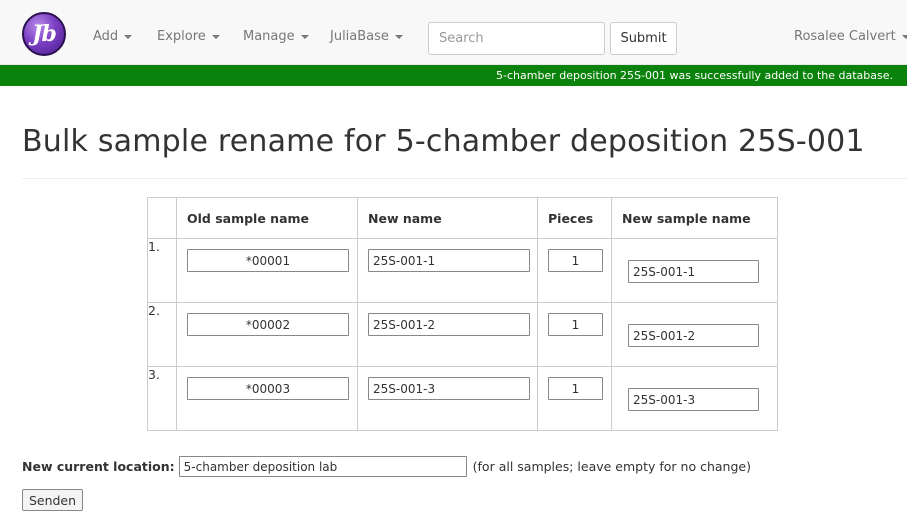  Describe the element at coordinates (106, 36) in the screenshot. I see `menu-add-label: Add` at that location.